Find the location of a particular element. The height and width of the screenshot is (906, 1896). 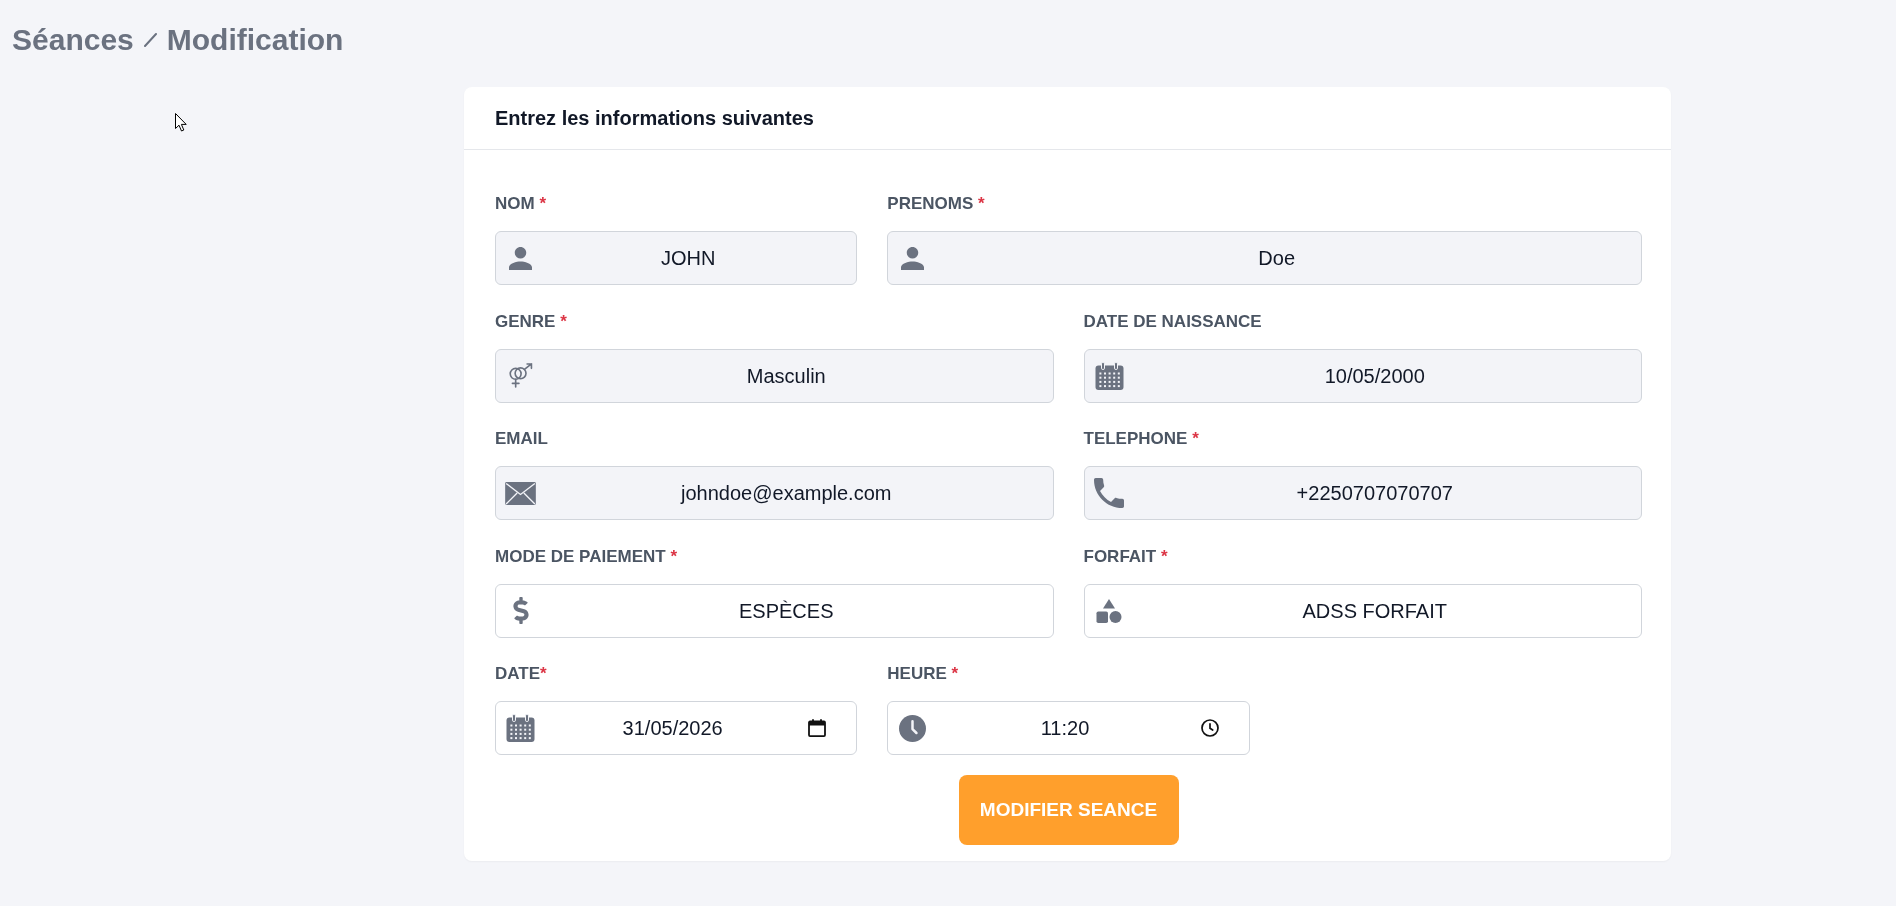

field-label: GENRE * is located at coordinates (531, 321).